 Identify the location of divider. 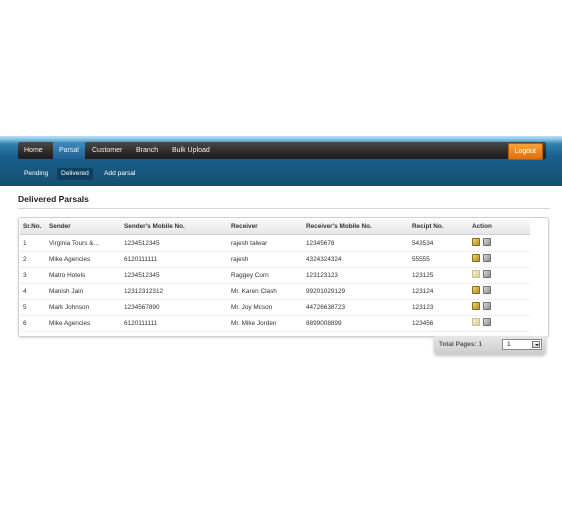
(284, 208).